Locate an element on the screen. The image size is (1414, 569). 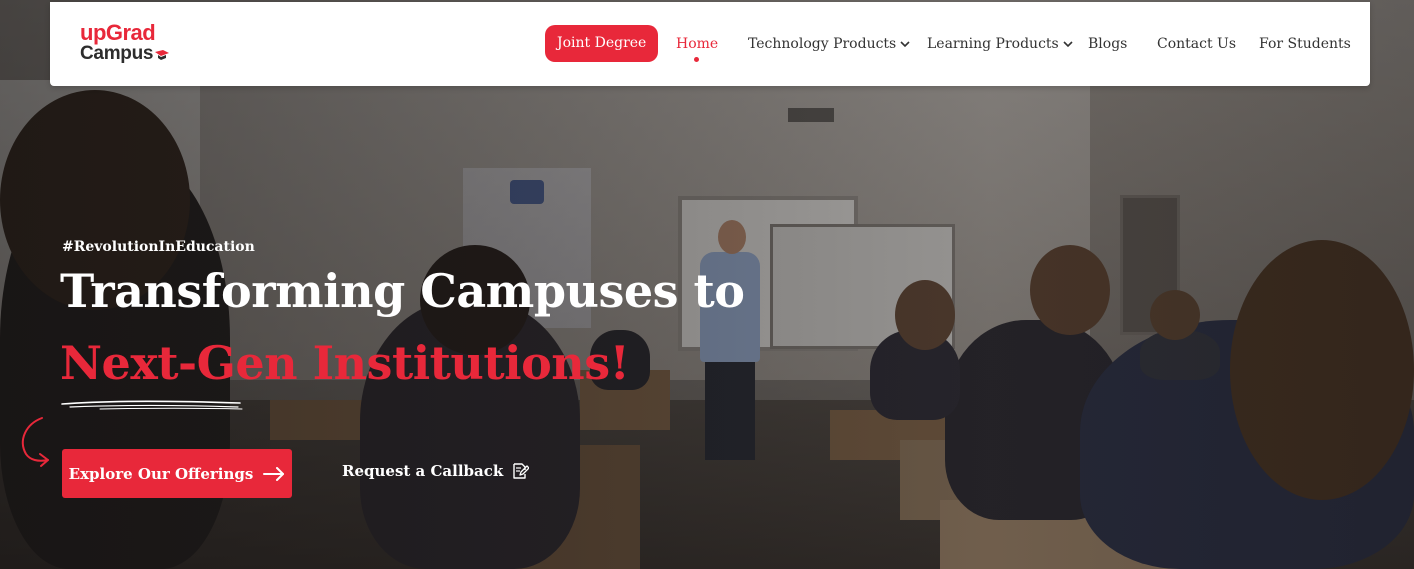
logo-text-campus: Campus is located at coordinates (125, 53).